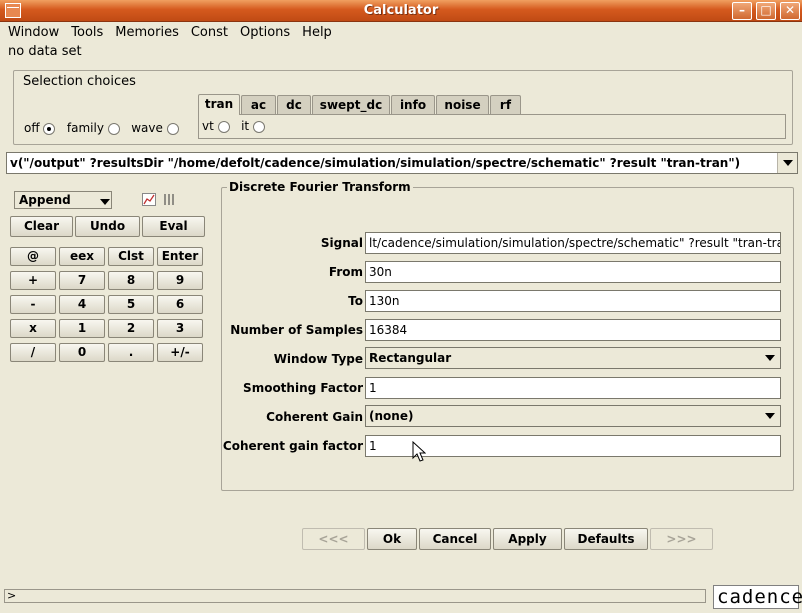 The image size is (802, 613). I want to click on radio-off-icon, so click(49, 128).